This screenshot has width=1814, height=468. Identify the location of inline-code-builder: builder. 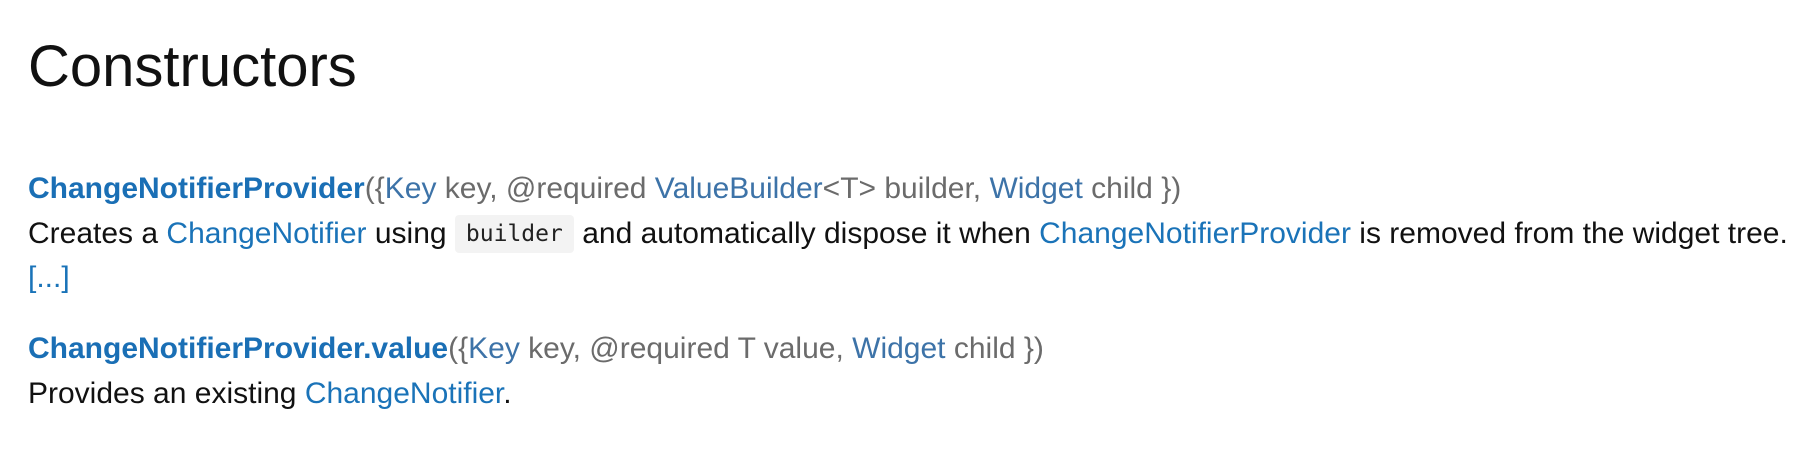
(514, 234).